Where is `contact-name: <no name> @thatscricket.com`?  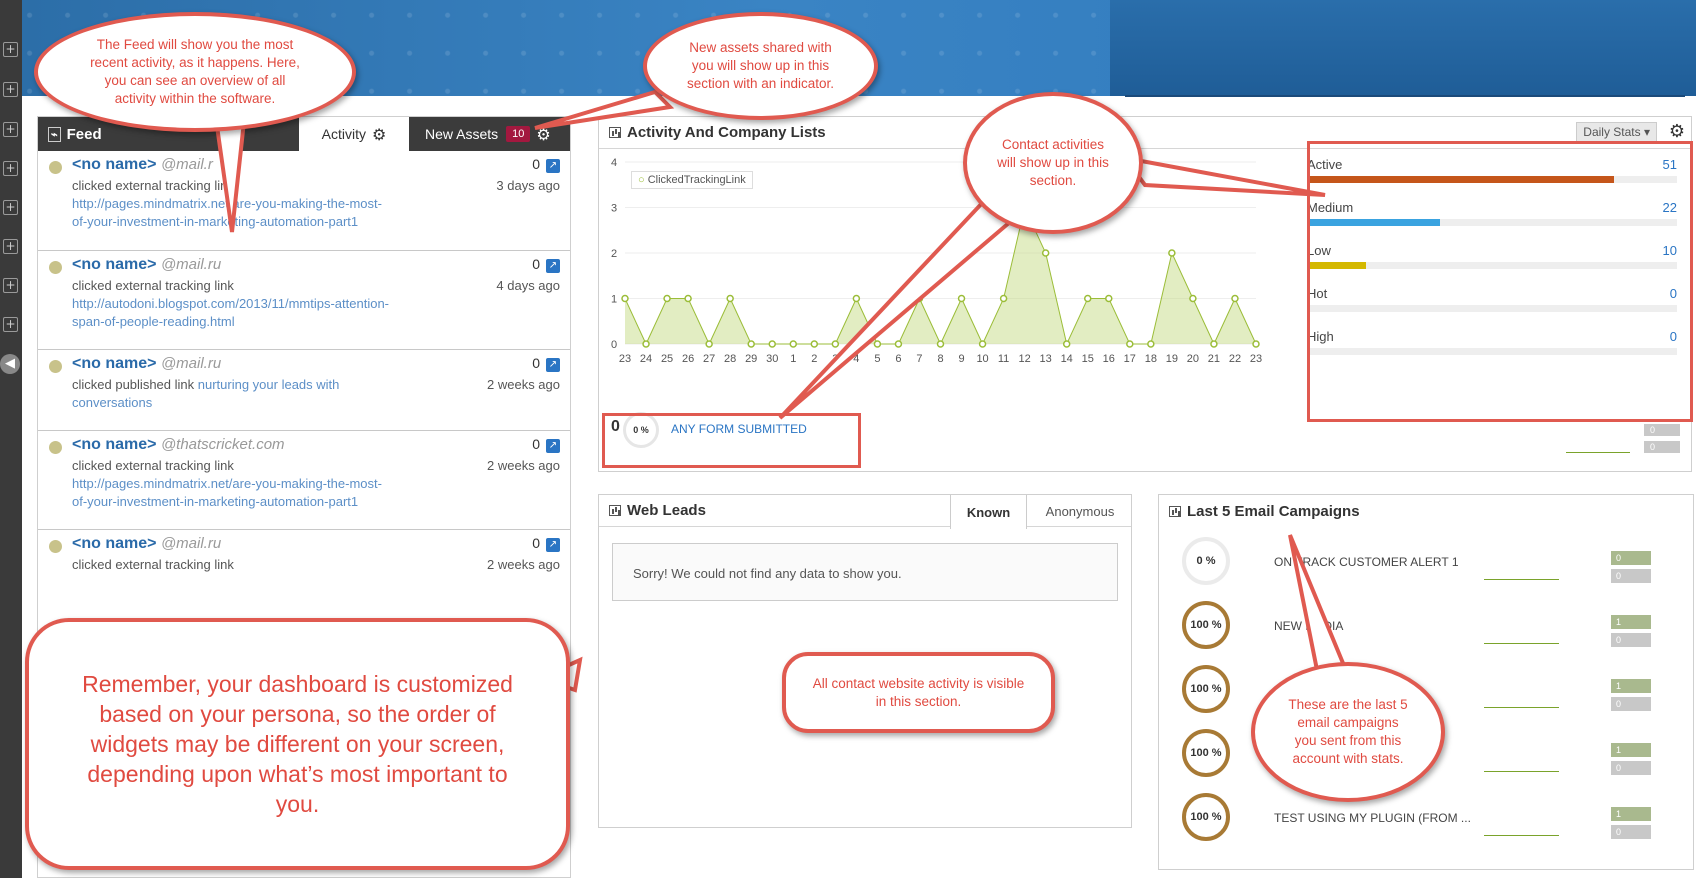
contact-name: <no name> @thatscricket.com is located at coordinates (178, 445).